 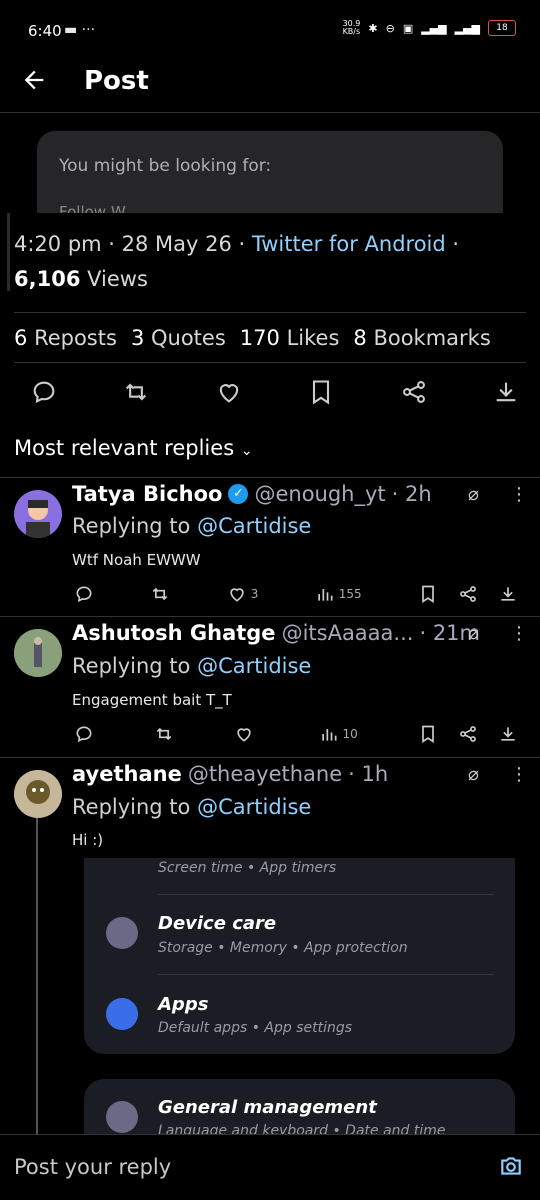 I want to click on sort-label: Most relevant replies, so click(x=124, y=448).